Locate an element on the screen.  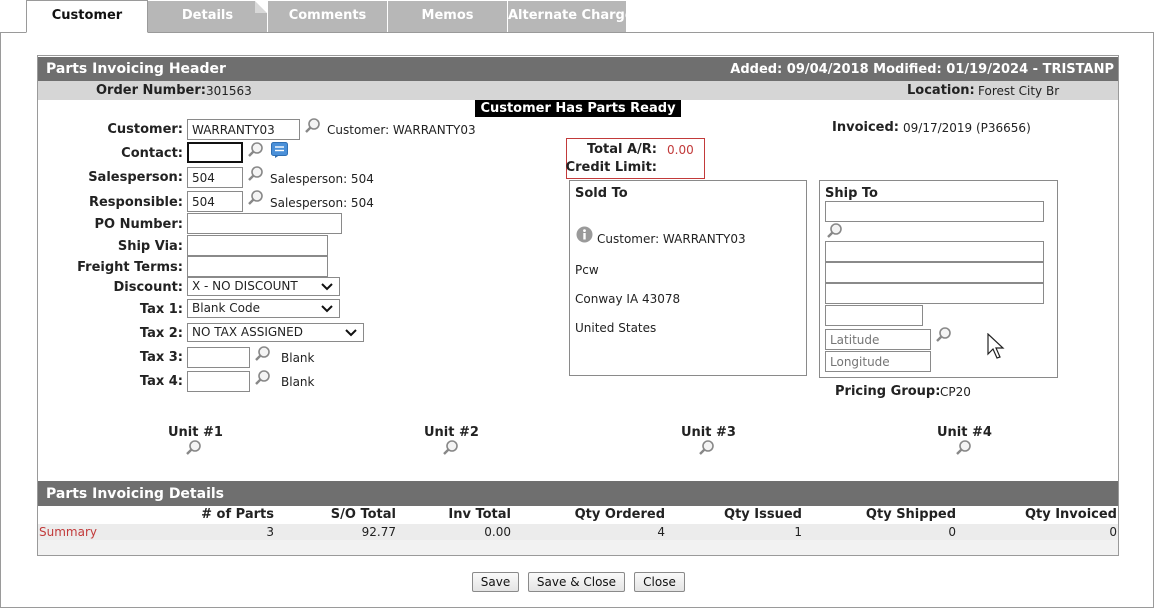
ship-to-zip-input is located at coordinates (874, 315).